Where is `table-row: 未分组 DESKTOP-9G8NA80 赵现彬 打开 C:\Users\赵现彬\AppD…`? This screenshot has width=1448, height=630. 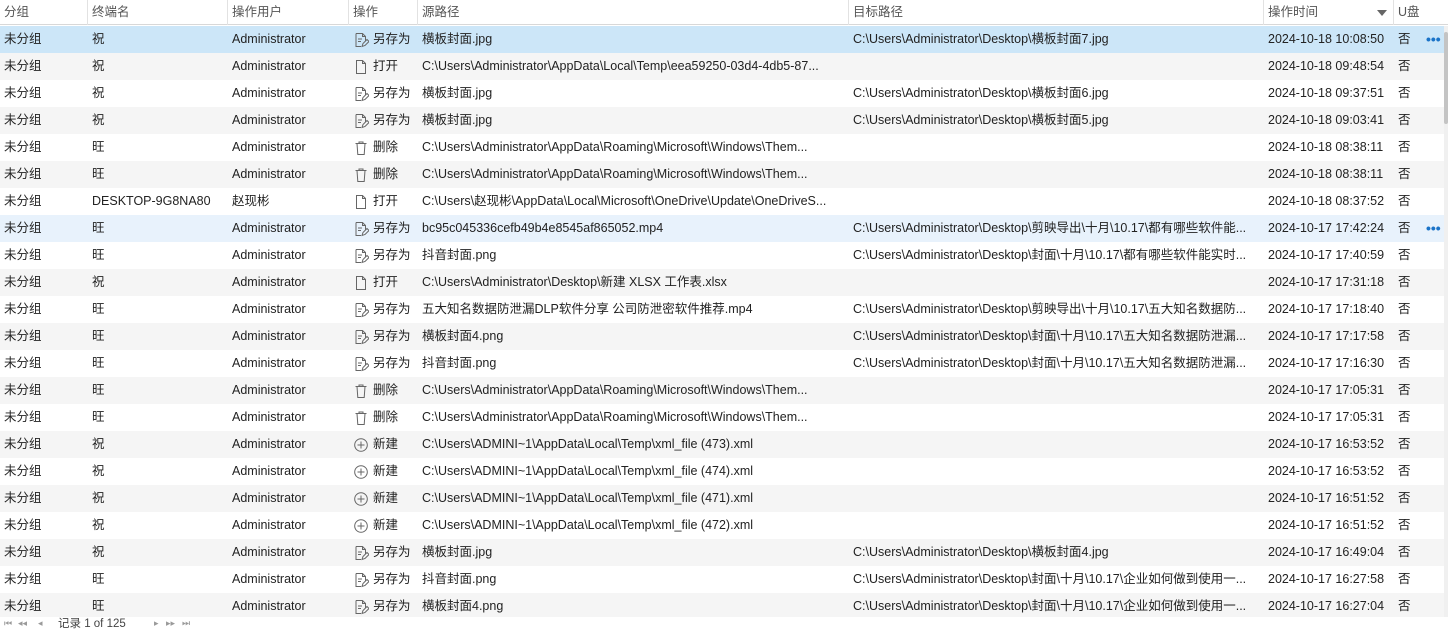 table-row: 未分组 DESKTOP-9G8NA80 赵现彬 打开 C:\Users\赵现彬\AppD… is located at coordinates (722, 201).